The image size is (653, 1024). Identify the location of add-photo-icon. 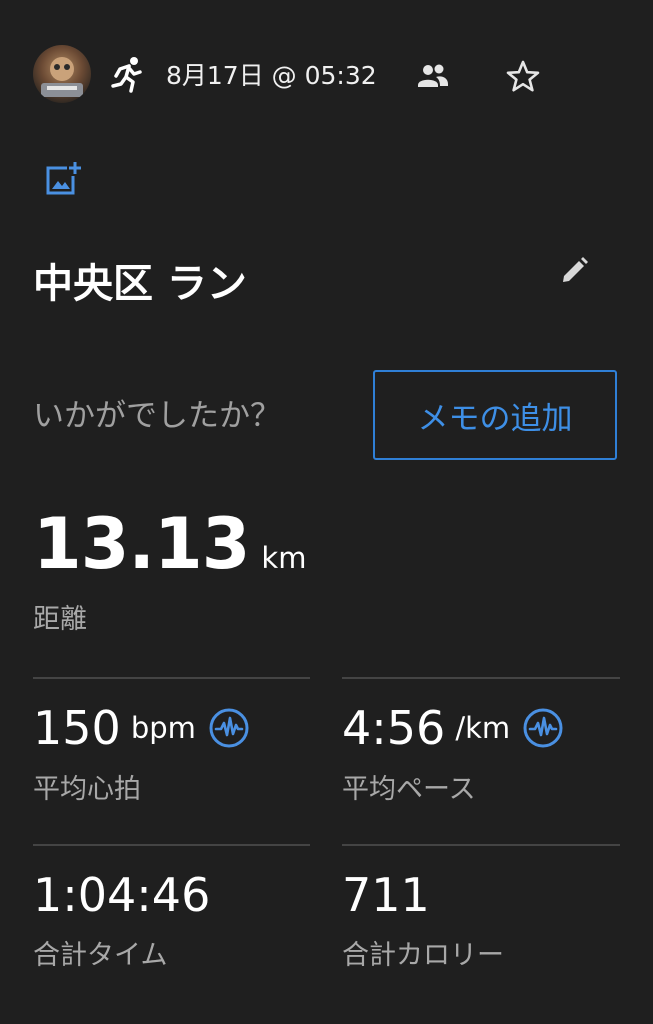
(63, 180).